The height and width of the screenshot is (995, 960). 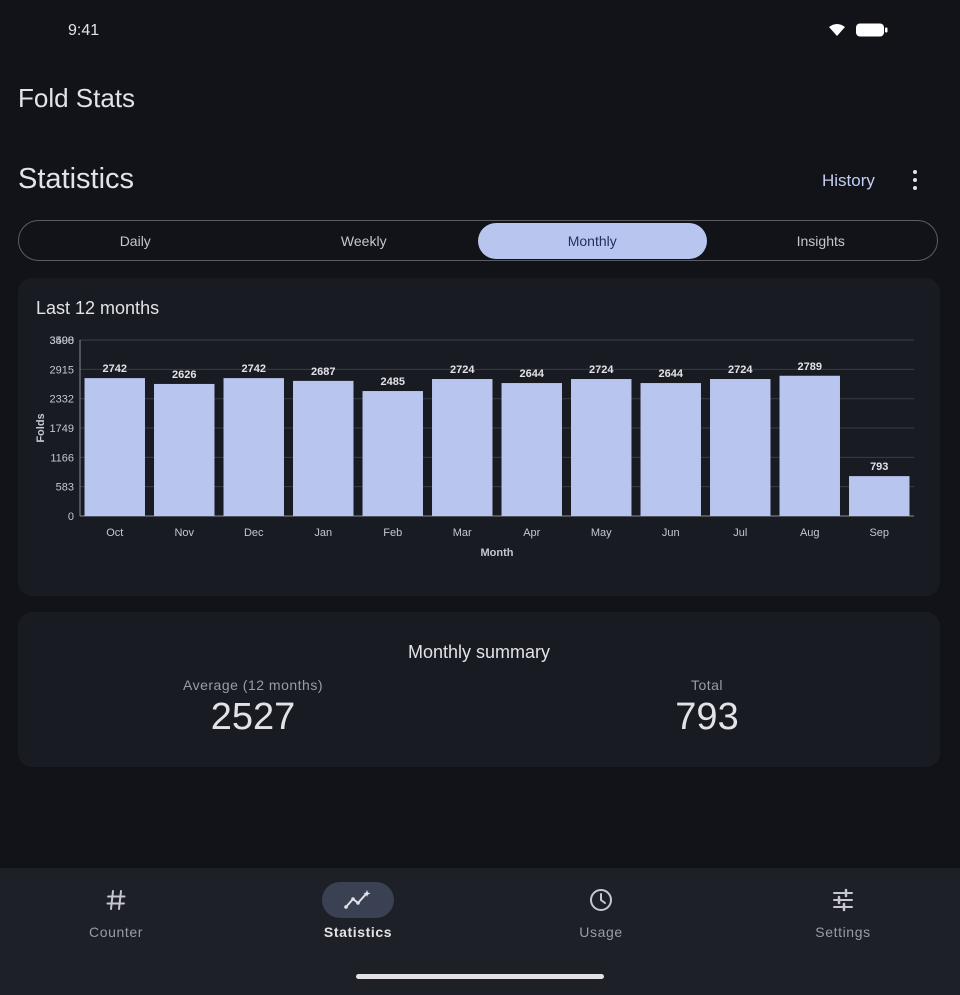 I want to click on x-tick-label: Feb, so click(x=392, y=533).